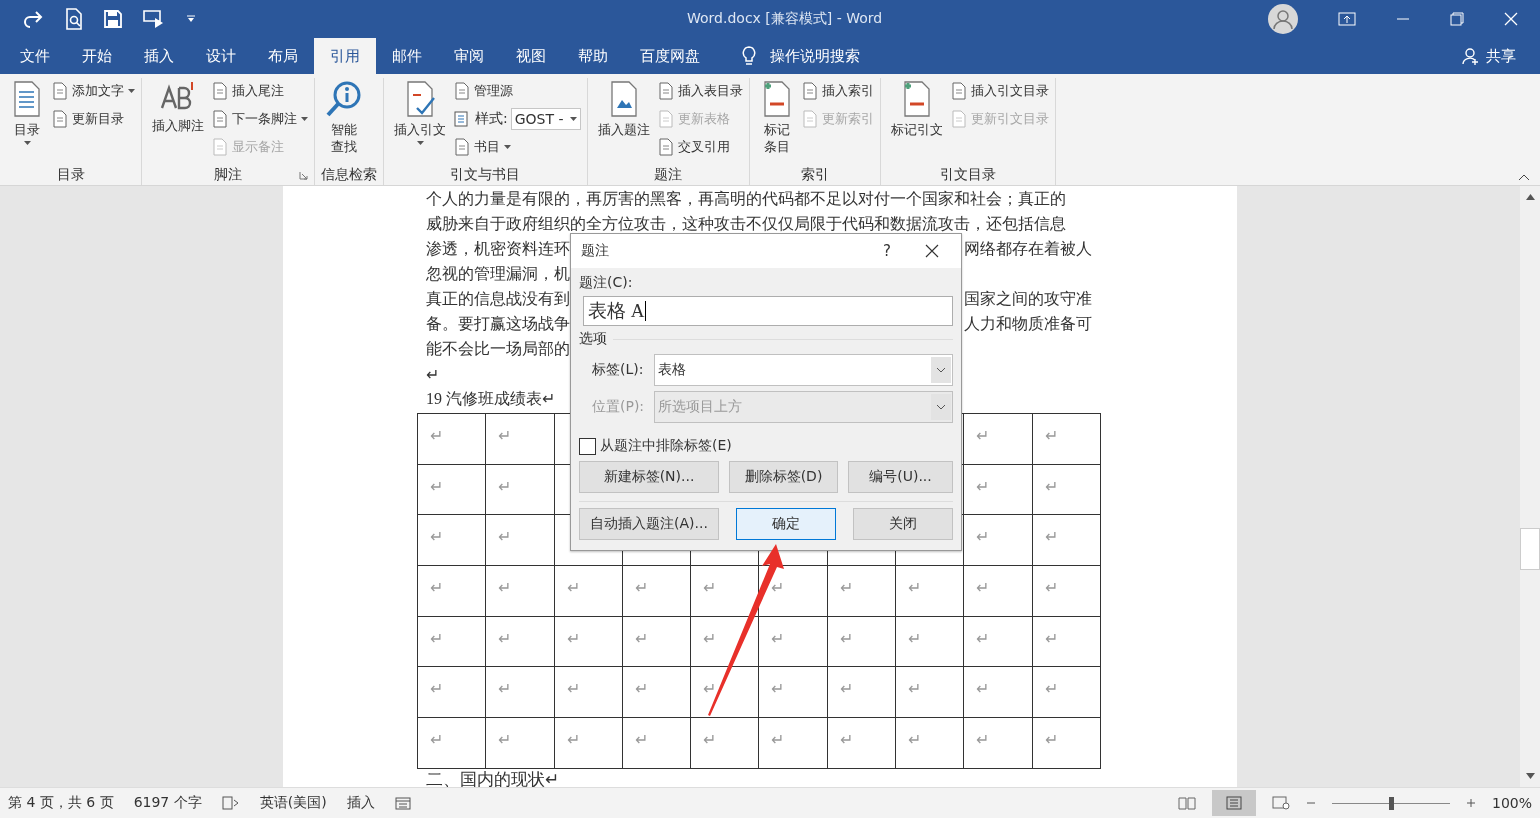 The image size is (1540, 818). What do you see at coordinates (93, 119) in the screenshot?
I see `ribbon-small-button: 更新目录` at bounding box center [93, 119].